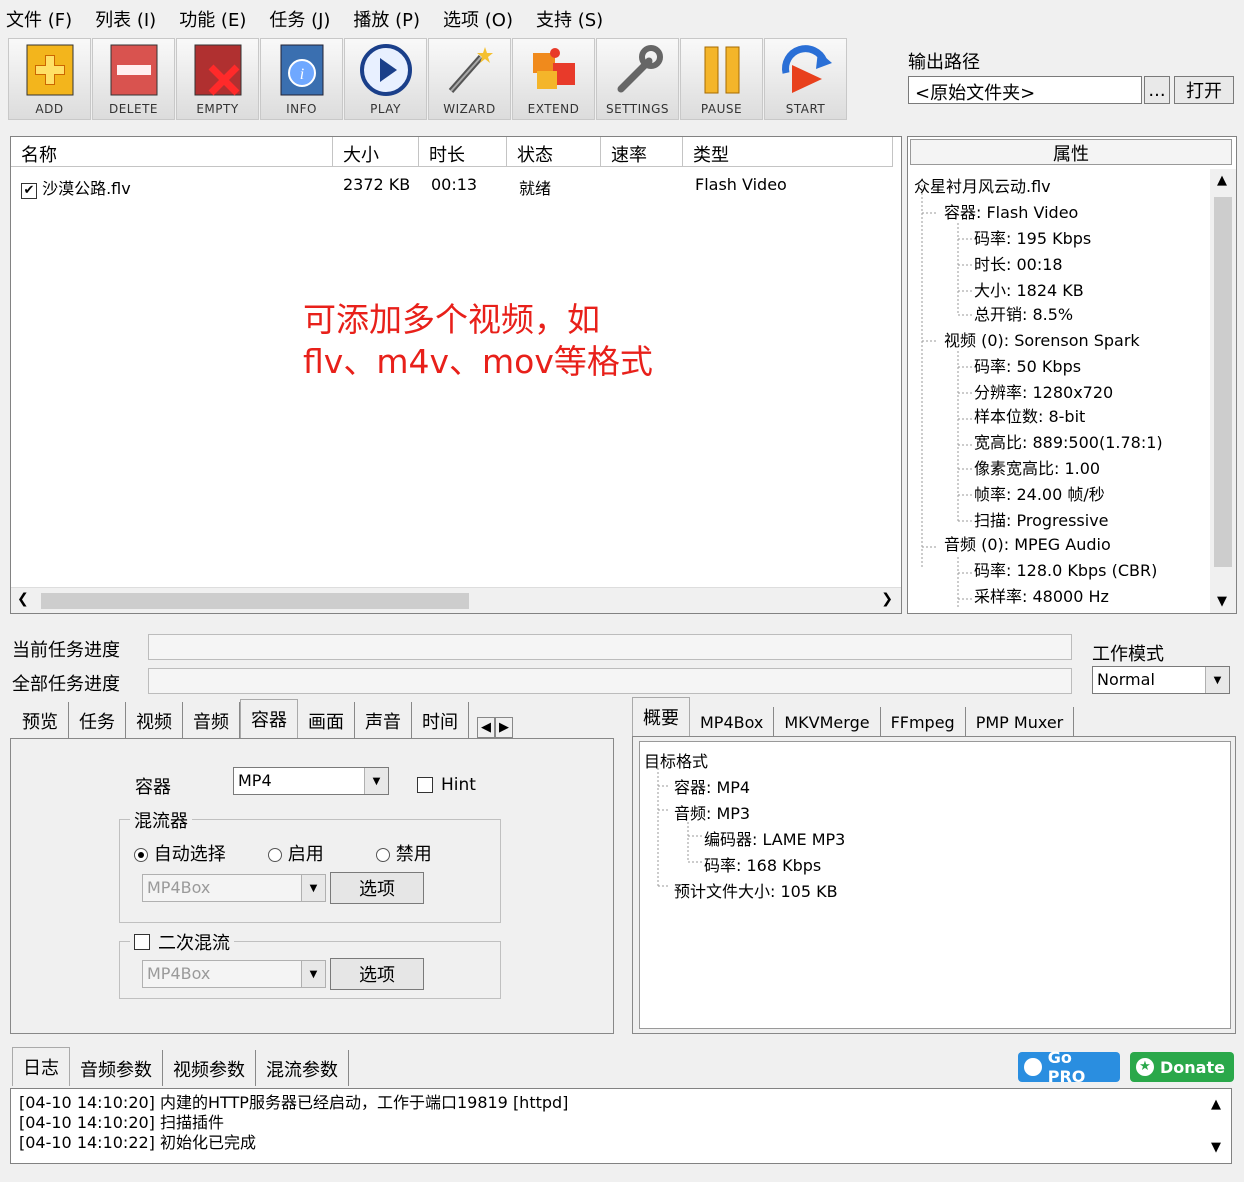  I want to click on gopro-button: Go PRO, so click(1069, 1067).